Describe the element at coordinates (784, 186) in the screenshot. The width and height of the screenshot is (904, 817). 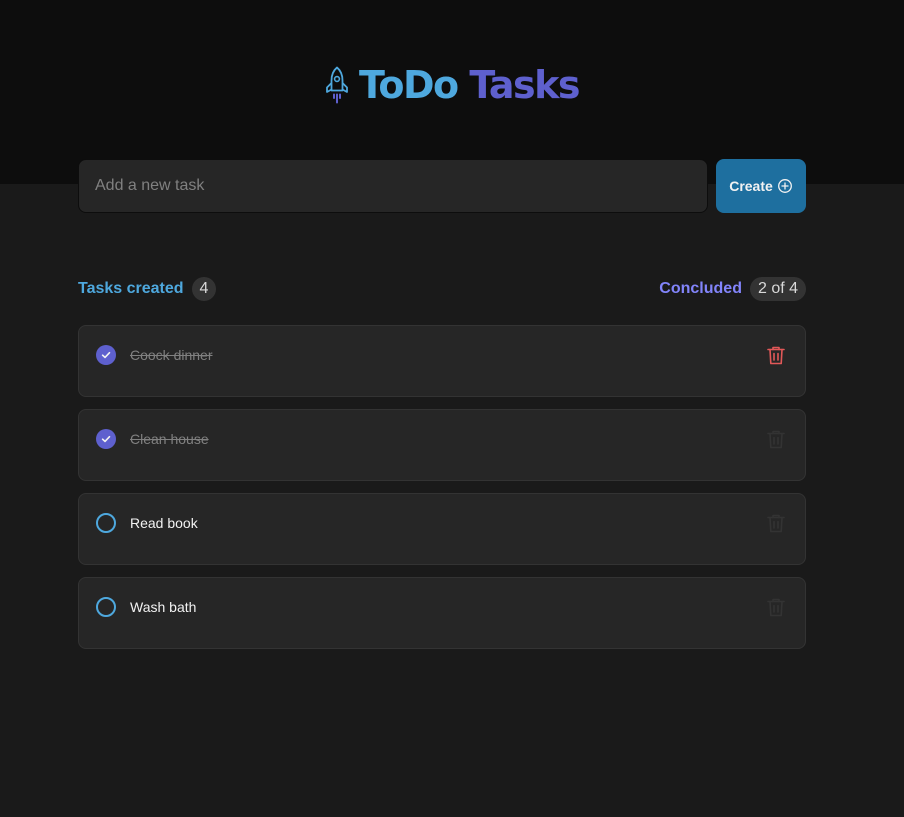
I see `plus-circle-icon` at that location.